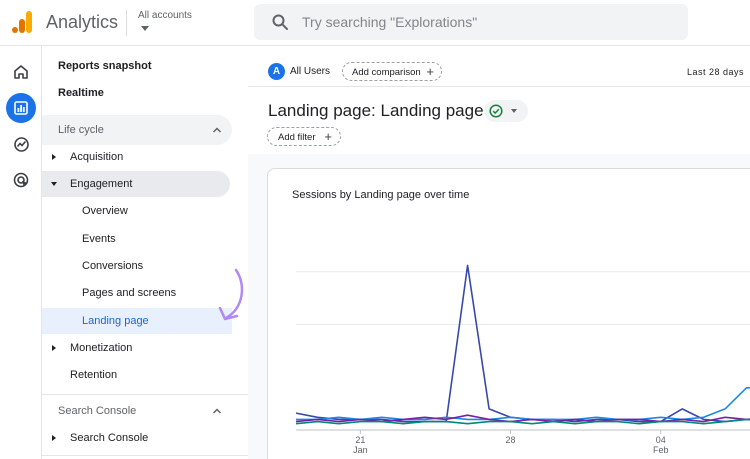 Image resolution: width=750 pixels, height=459 pixels. I want to click on nav-pages-and-screens: Pages and screens, so click(145, 293).